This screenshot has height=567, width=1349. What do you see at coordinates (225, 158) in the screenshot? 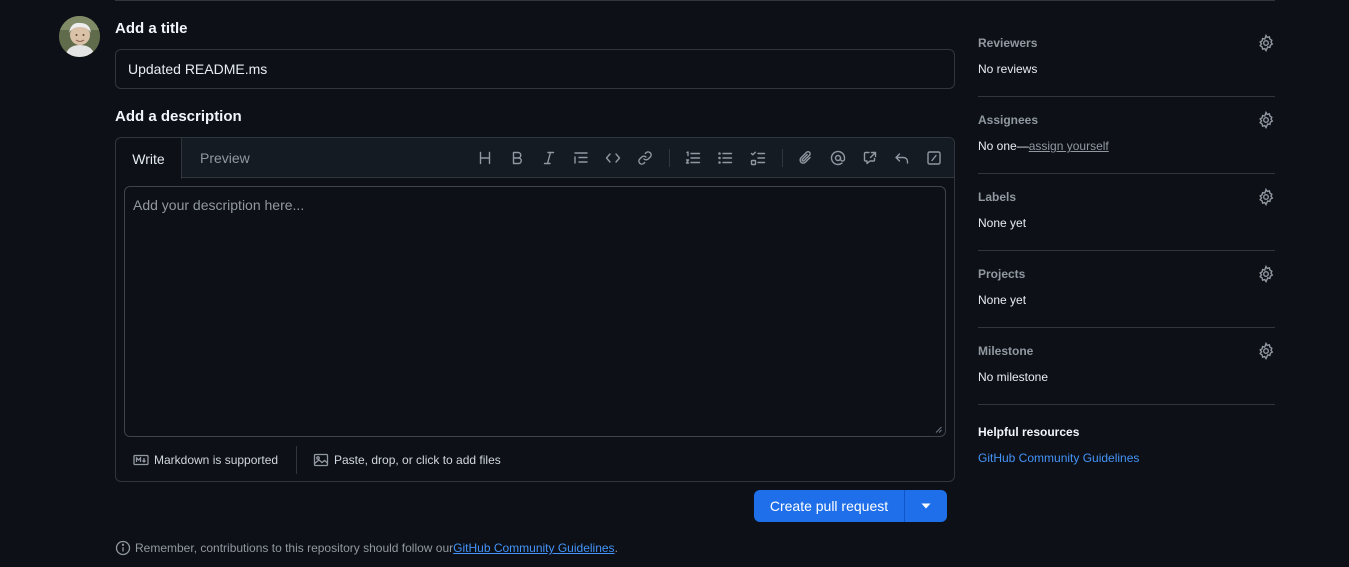
I see `tab-preview: Preview` at bounding box center [225, 158].